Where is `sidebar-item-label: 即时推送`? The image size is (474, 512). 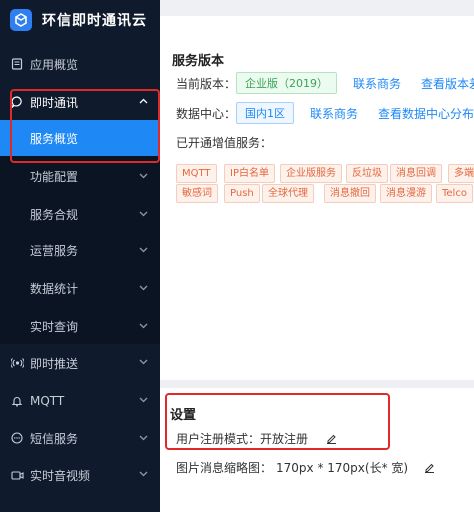
sidebar-item-label: 即时推送 is located at coordinates (54, 363).